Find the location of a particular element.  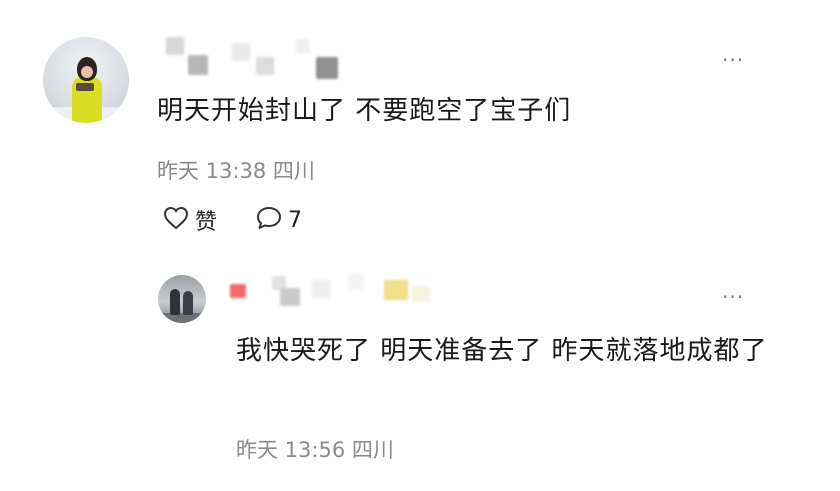

more-options-button: ··· is located at coordinates (733, 60).